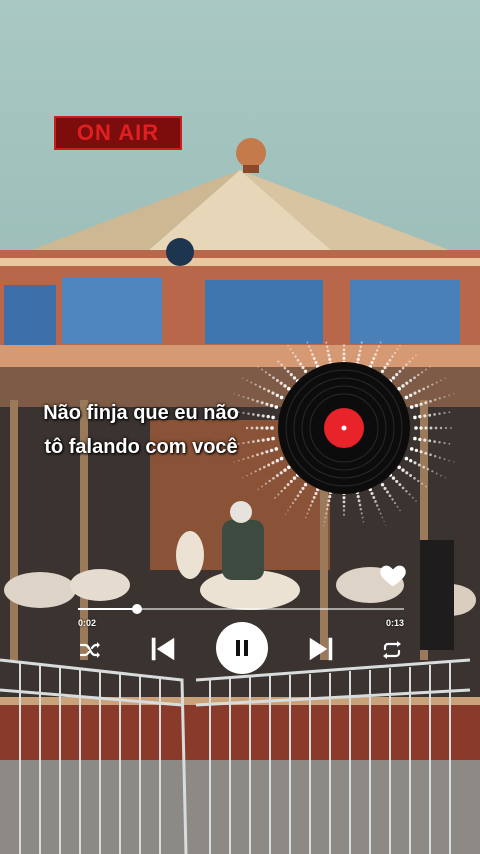  I want to click on skip-previous-icon, so click(163, 649).